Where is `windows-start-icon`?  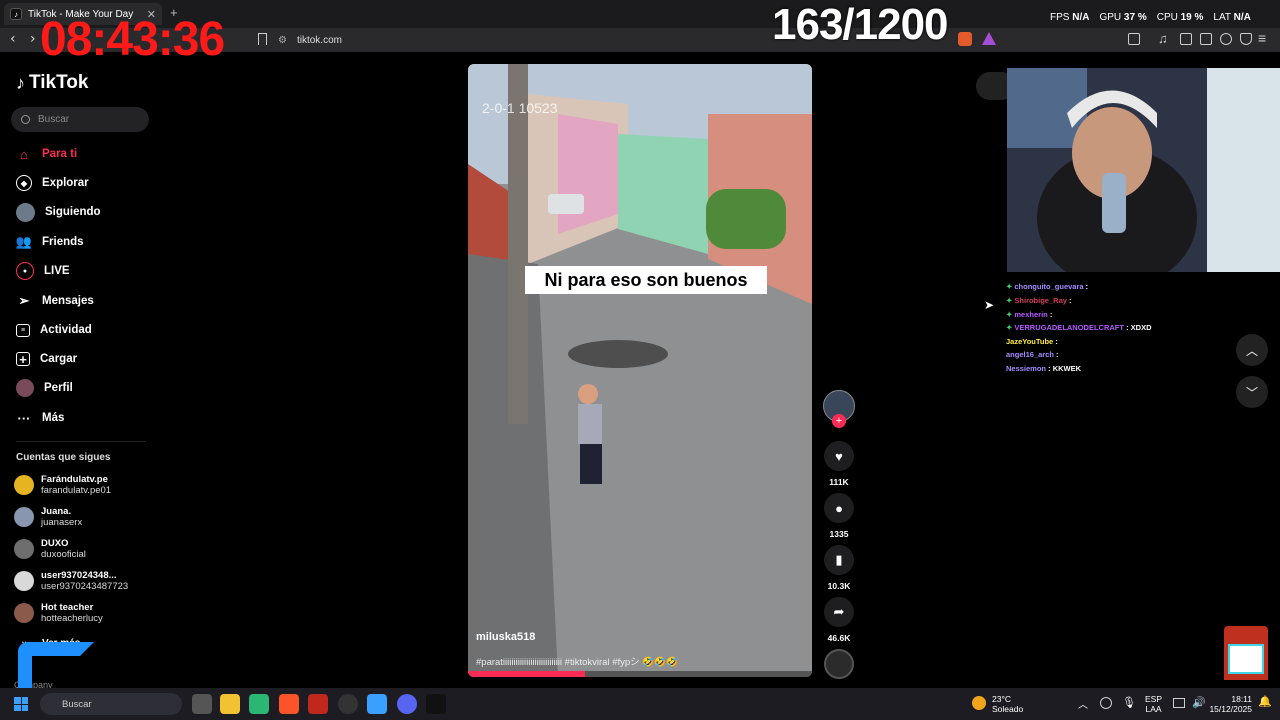 windows-start-icon is located at coordinates (21, 704).